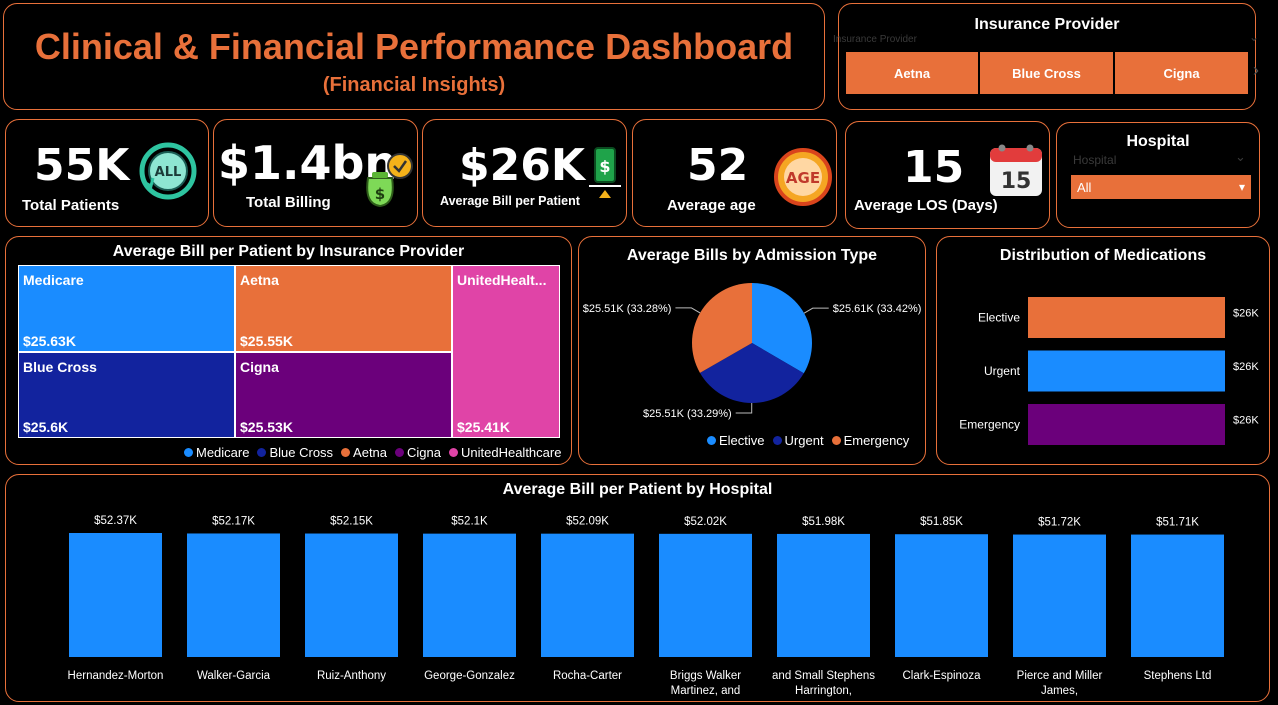 This screenshot has height=705, width=1278. Describe the element at coordinates (736, 440) in the screenshot. I see `legend-item-elective: Elective` at that location.